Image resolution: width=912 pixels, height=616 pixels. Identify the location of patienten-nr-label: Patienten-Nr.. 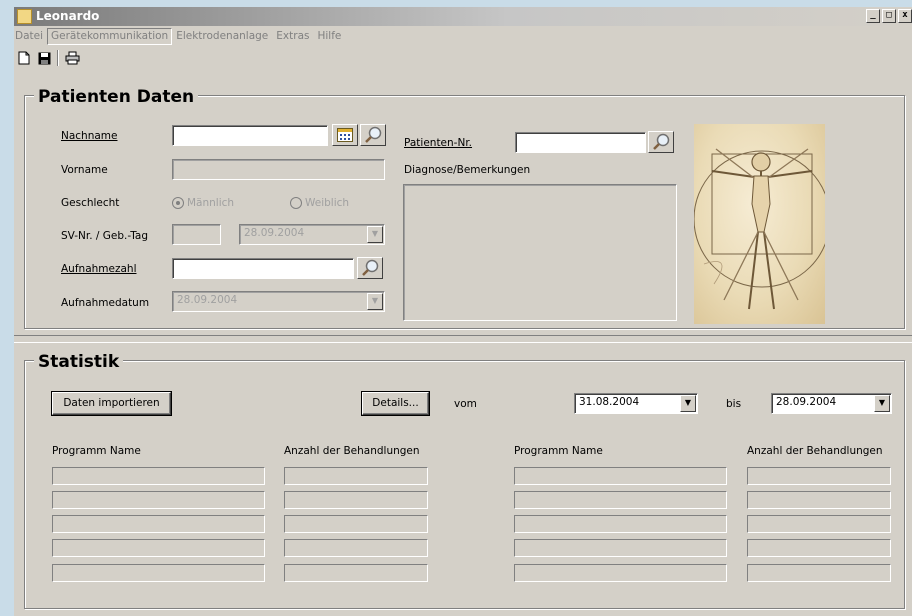
(438, 143).